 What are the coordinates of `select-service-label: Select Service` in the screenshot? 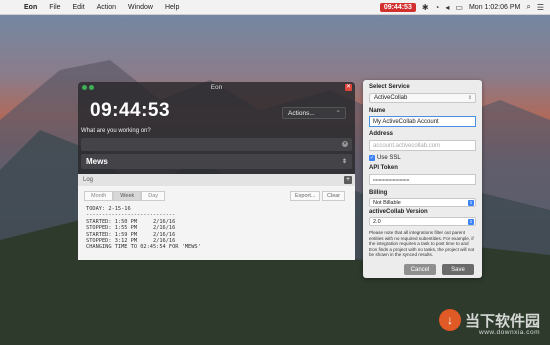 It's located at (389, 87).